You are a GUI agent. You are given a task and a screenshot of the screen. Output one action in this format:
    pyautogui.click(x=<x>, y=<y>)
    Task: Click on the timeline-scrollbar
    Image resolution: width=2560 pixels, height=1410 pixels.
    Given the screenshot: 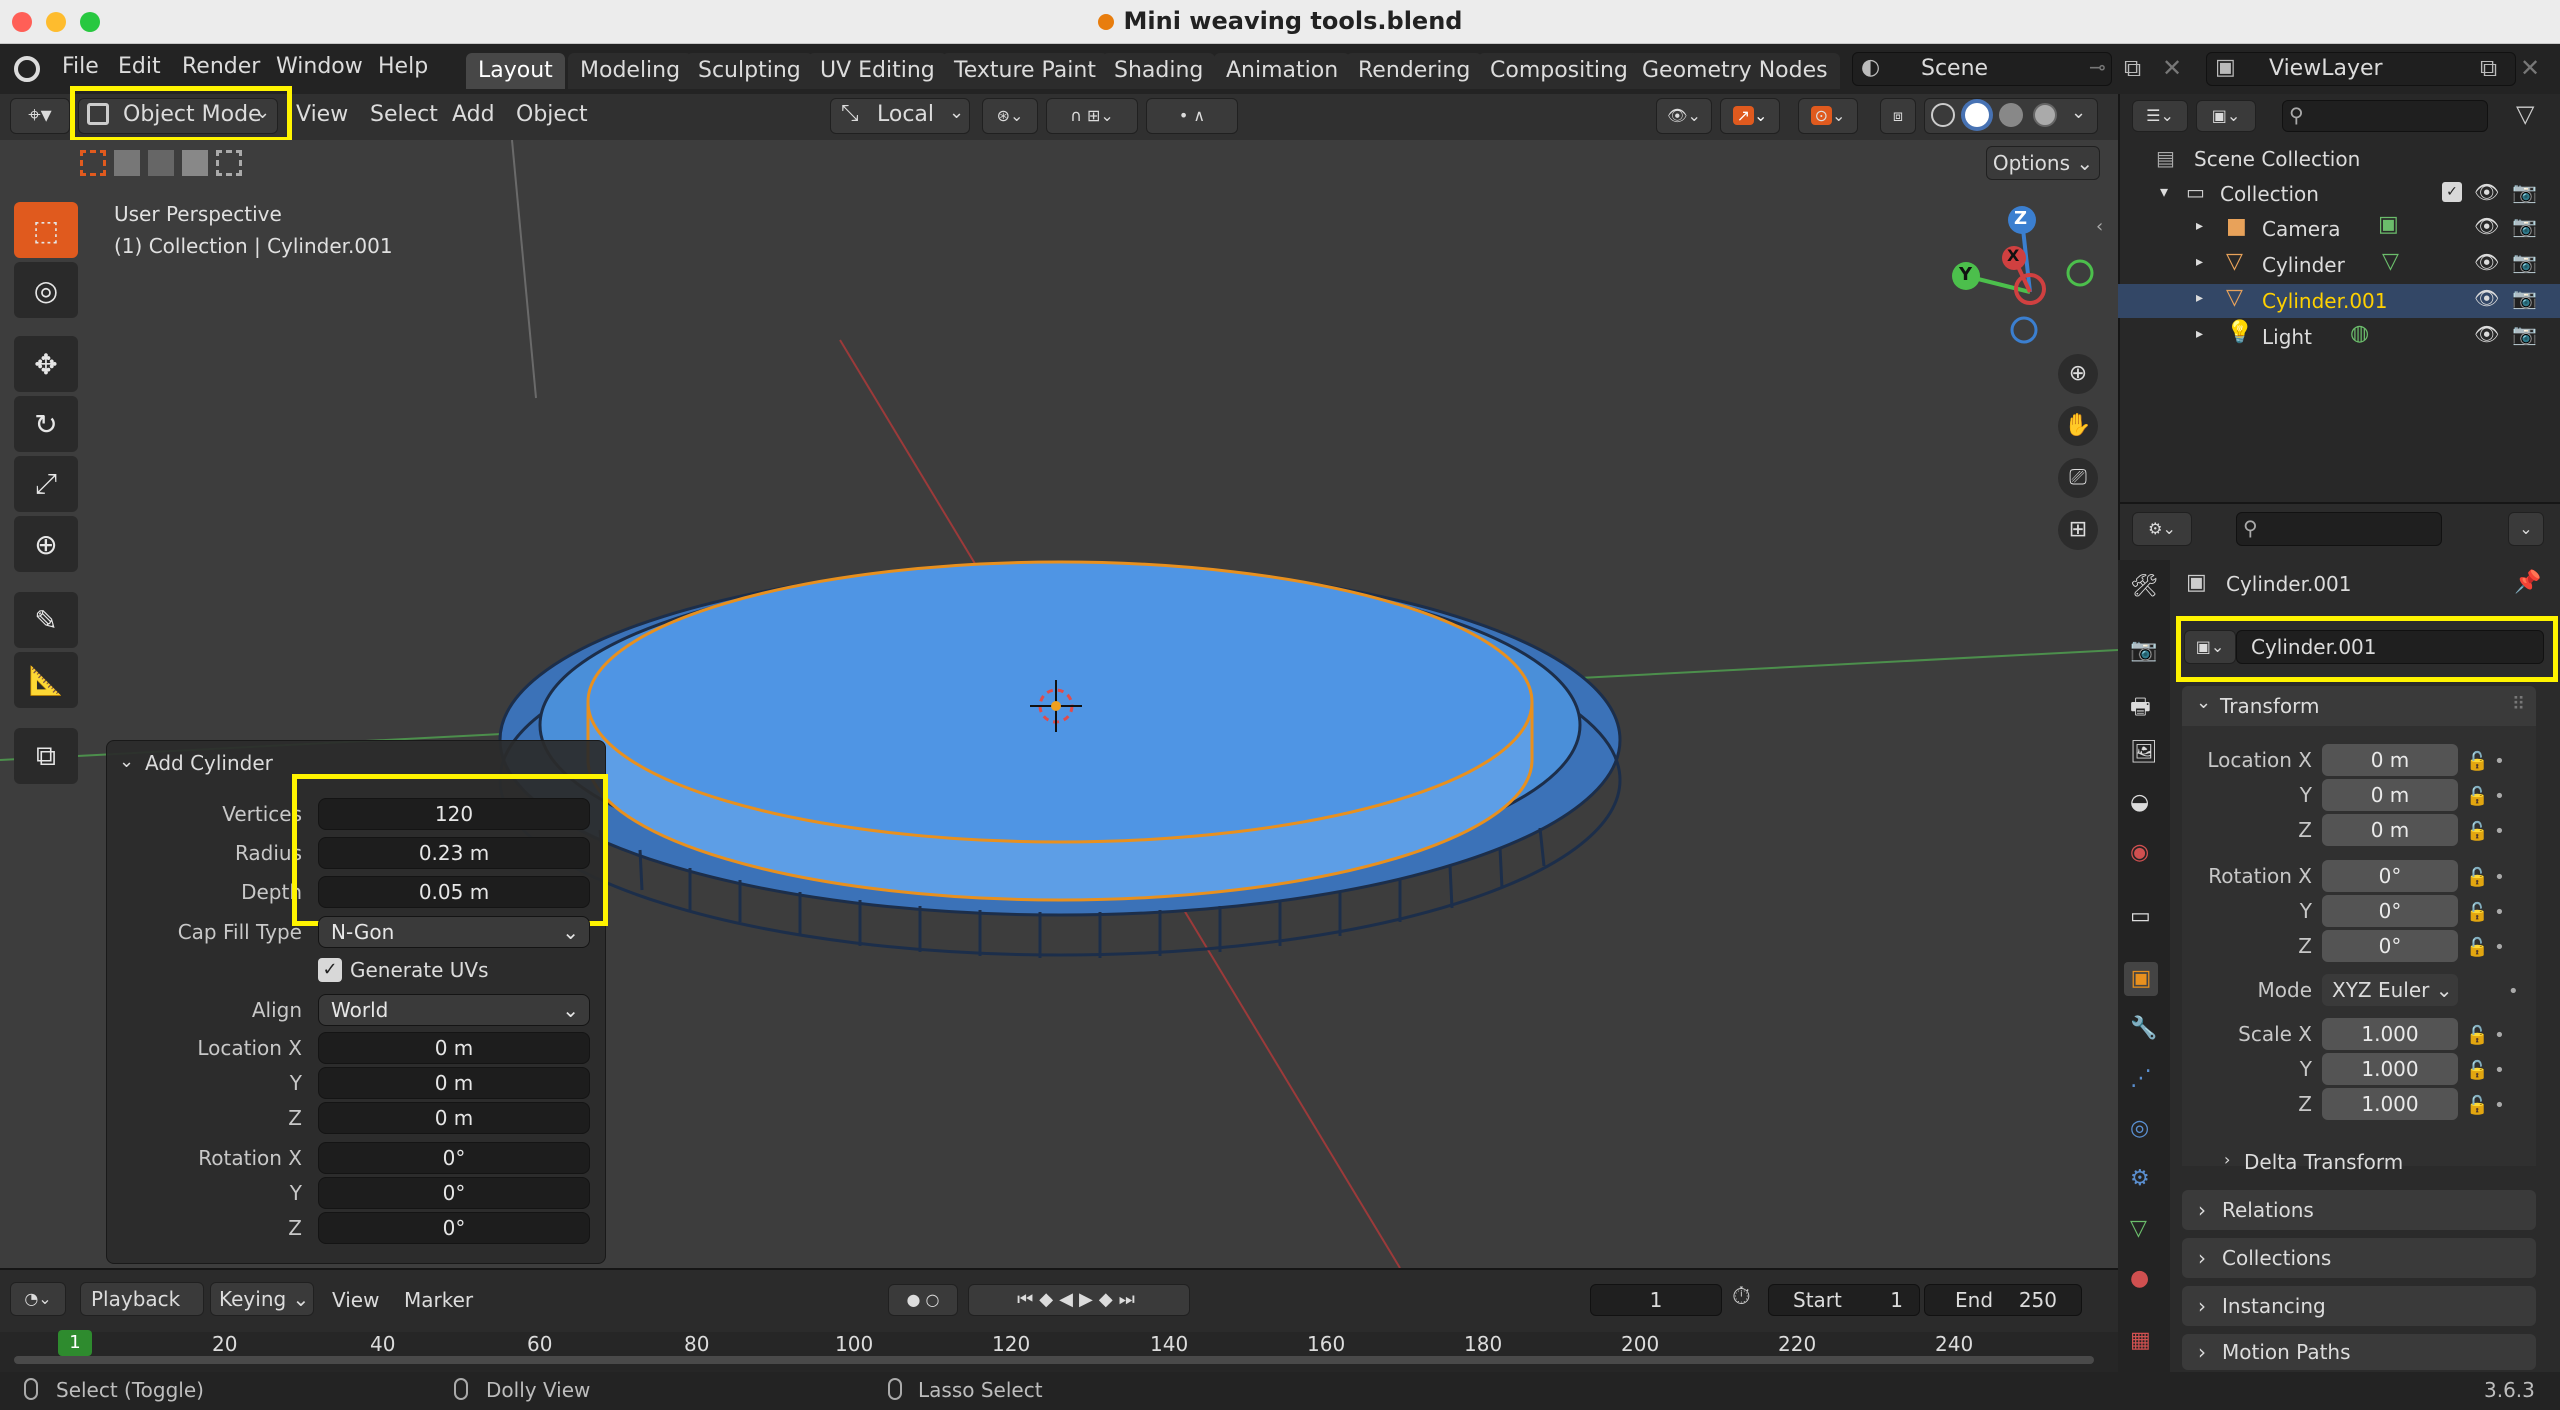 What is the action you would take?
    pyautogui.click(x=1054, y=1360)
    